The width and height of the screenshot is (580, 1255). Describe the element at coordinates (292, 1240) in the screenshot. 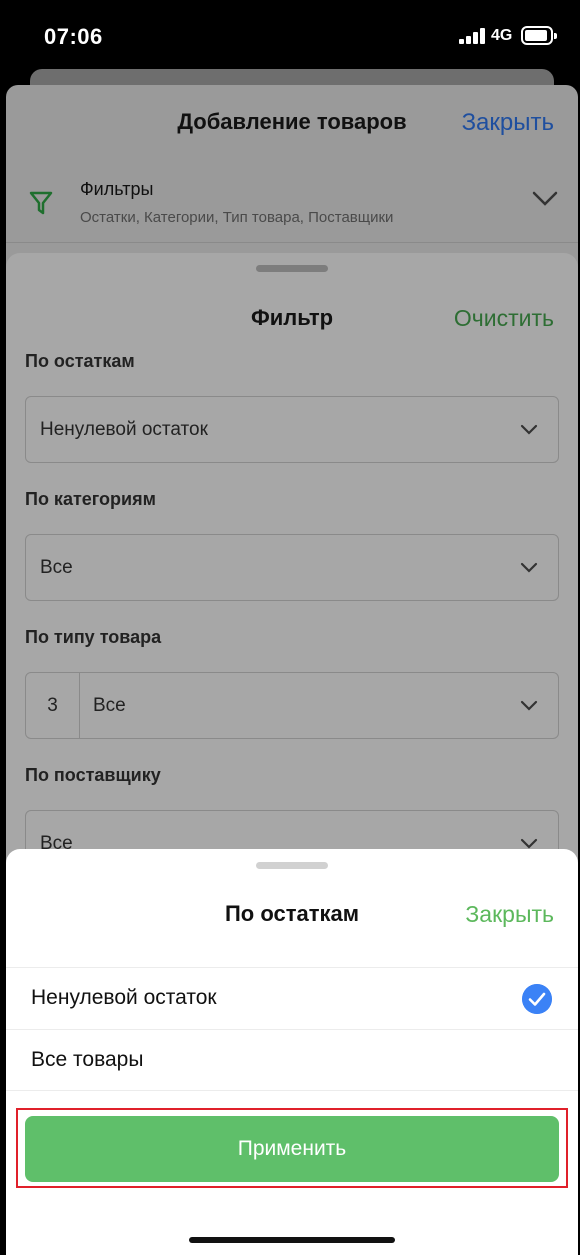

I see `home-indicator` at that location.